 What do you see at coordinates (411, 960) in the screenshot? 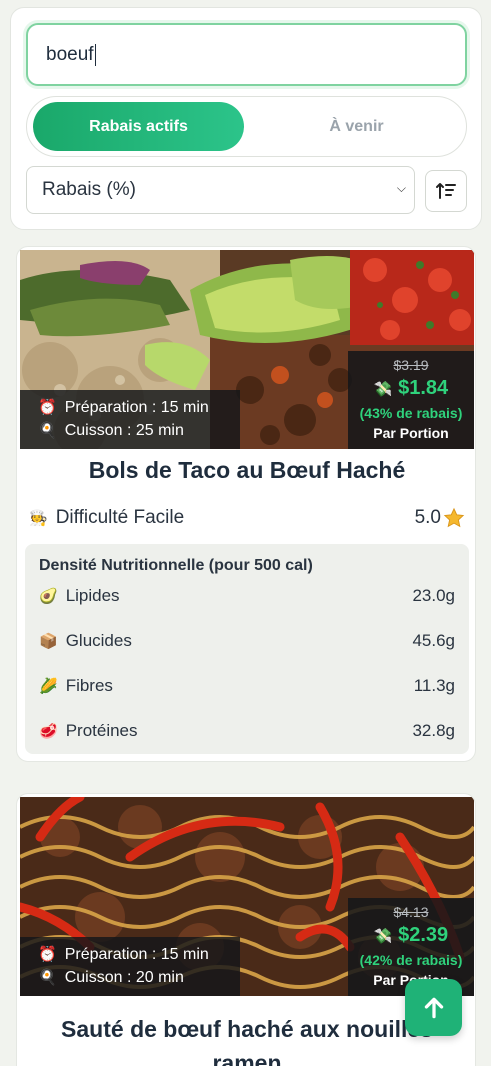
I see `discount-percent: (42% de rabais)` at bounding box center [411, 960].